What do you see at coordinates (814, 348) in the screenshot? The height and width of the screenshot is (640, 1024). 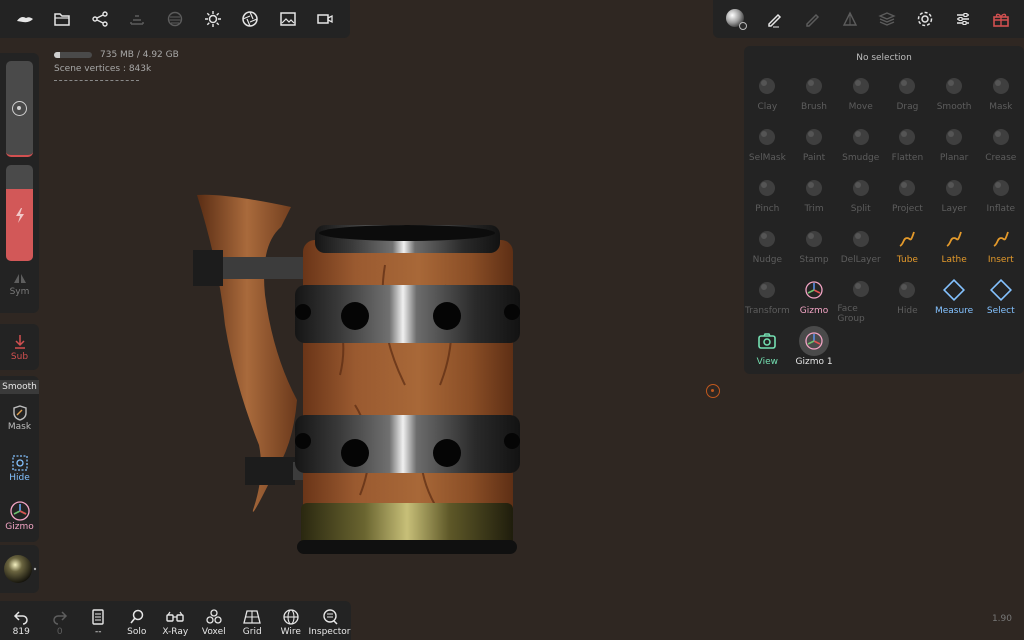 I see `tool-gizmo-1: Gizmo 1` at bounding box center [814, 348].